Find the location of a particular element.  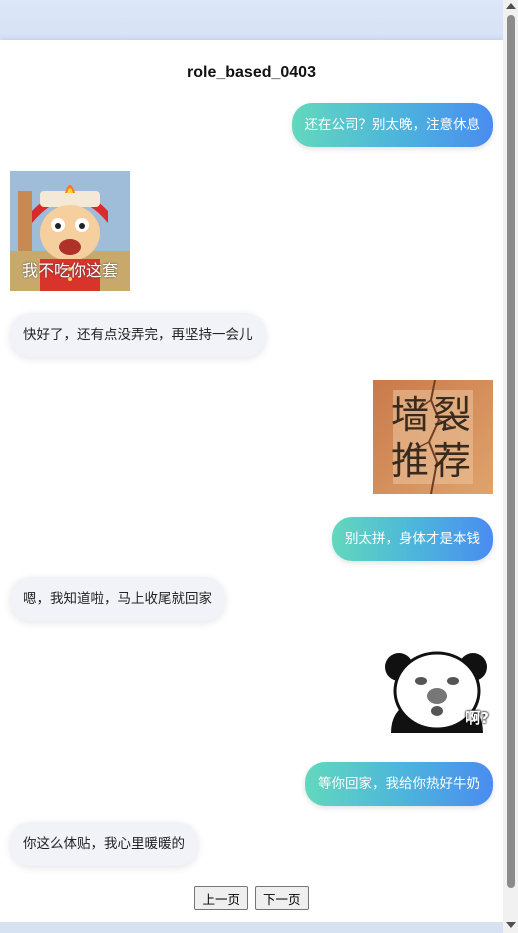

wall-crack-recommend-sticker: 墙裂 推荐 is located at coordinates (433, 437).